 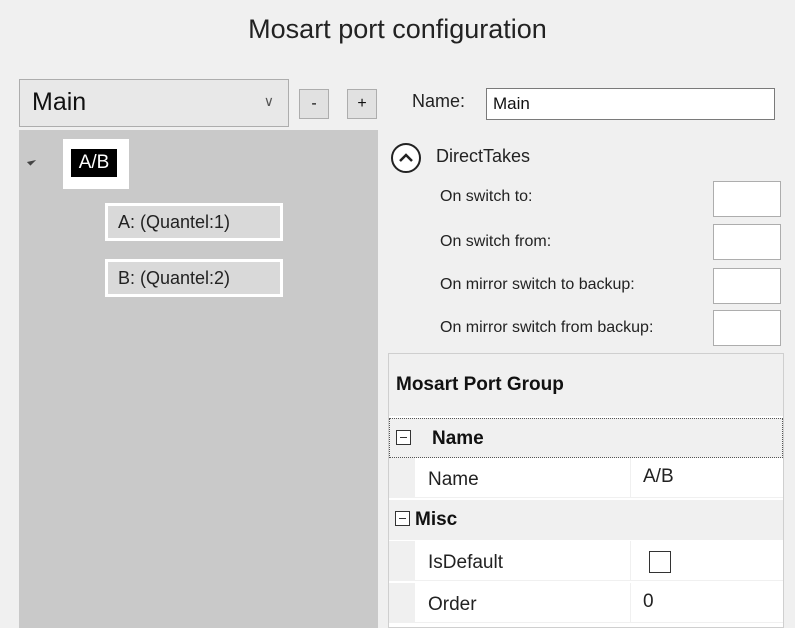 I want to click on category-misc: Misc, so click(x=586, y=520).